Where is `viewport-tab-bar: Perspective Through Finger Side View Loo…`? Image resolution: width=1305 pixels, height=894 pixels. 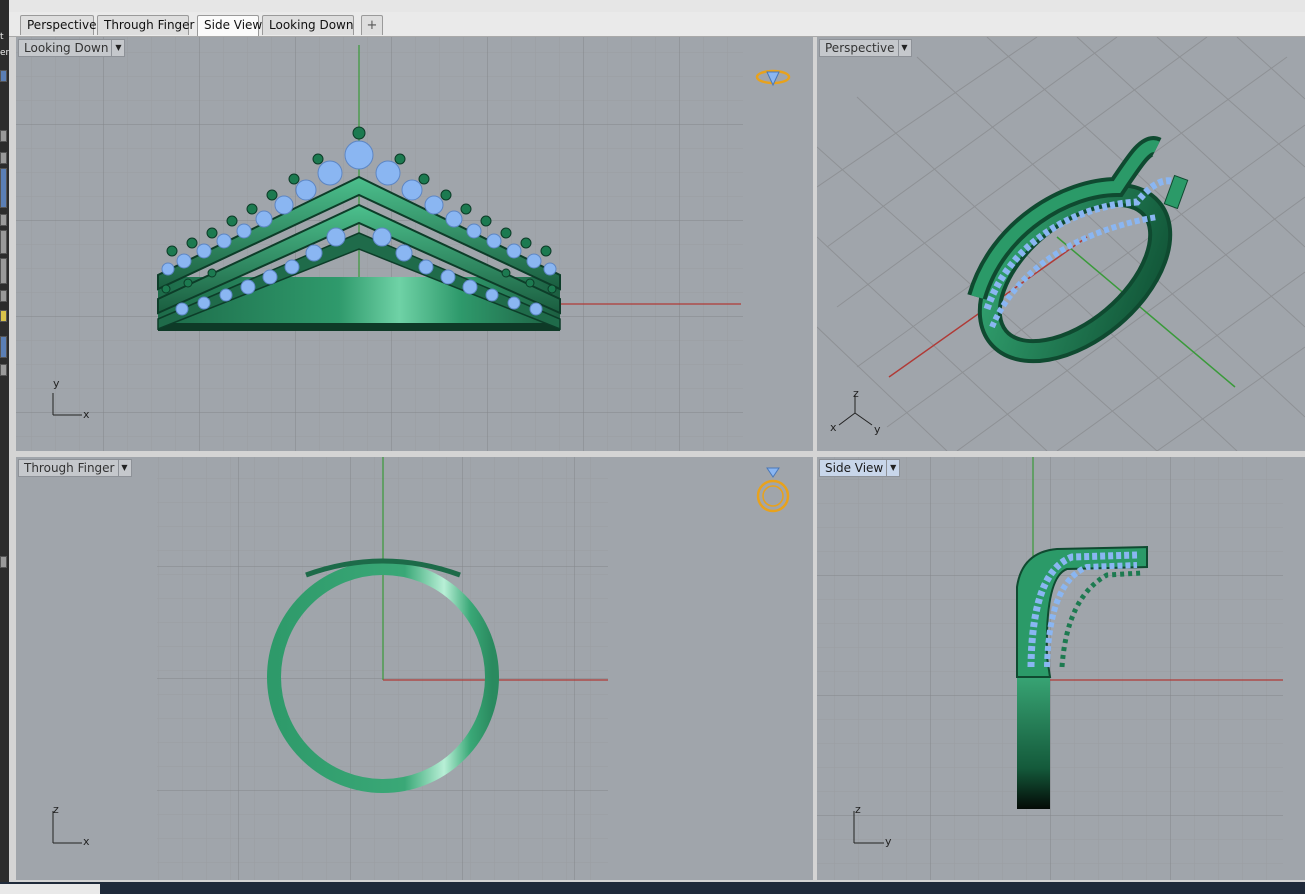
viewport-tab-bar: Perspective Through Finger Side View Loo… is located at coordinates (657, 24).